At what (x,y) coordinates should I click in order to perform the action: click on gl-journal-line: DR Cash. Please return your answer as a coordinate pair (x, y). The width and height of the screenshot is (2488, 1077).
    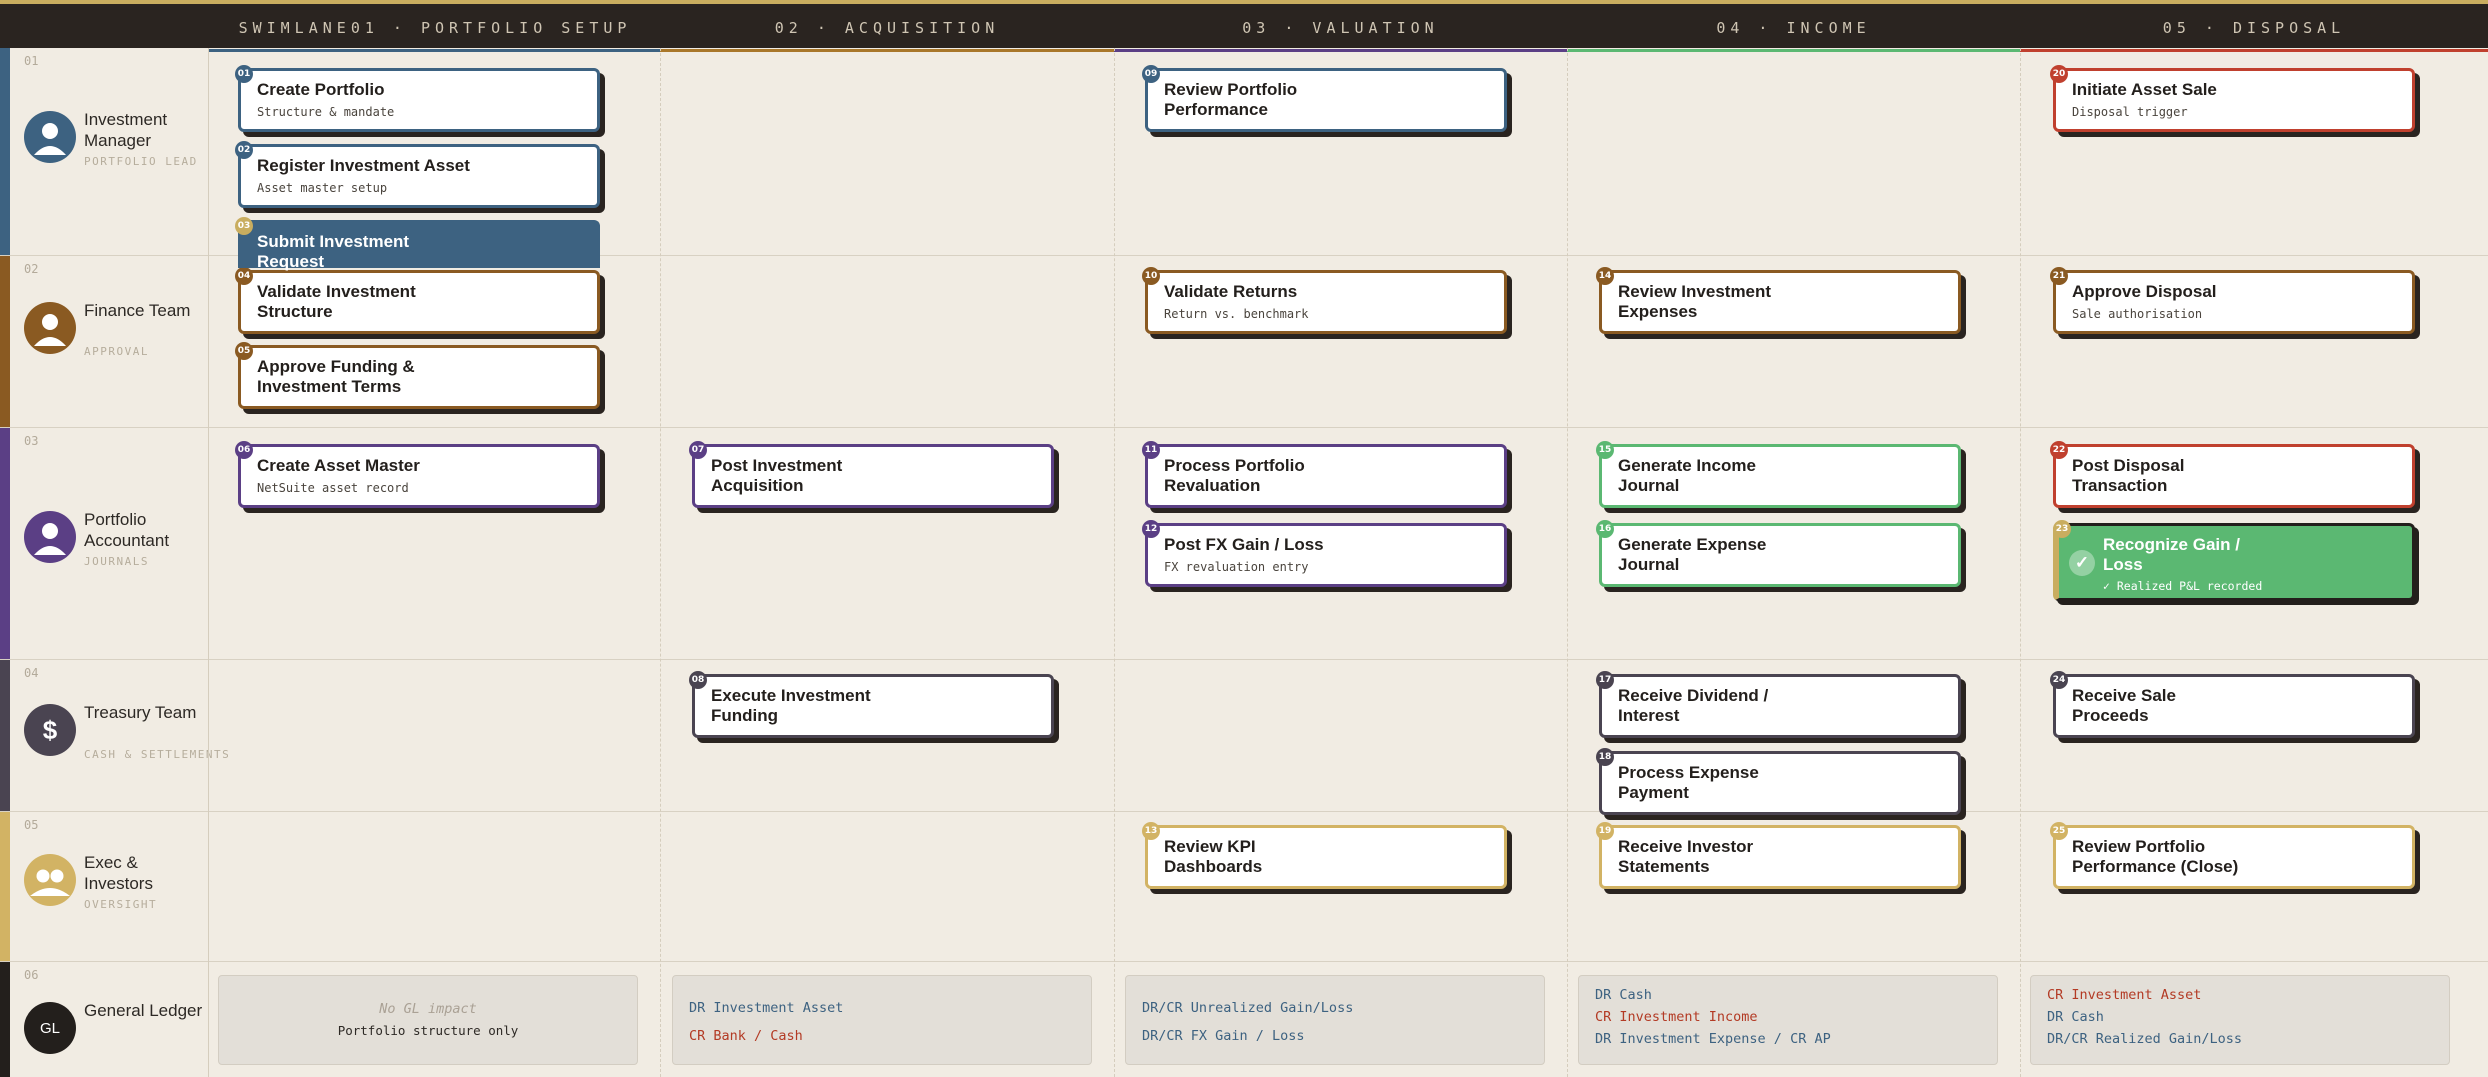
    Looking at the image, I should click on (2075, 1017).